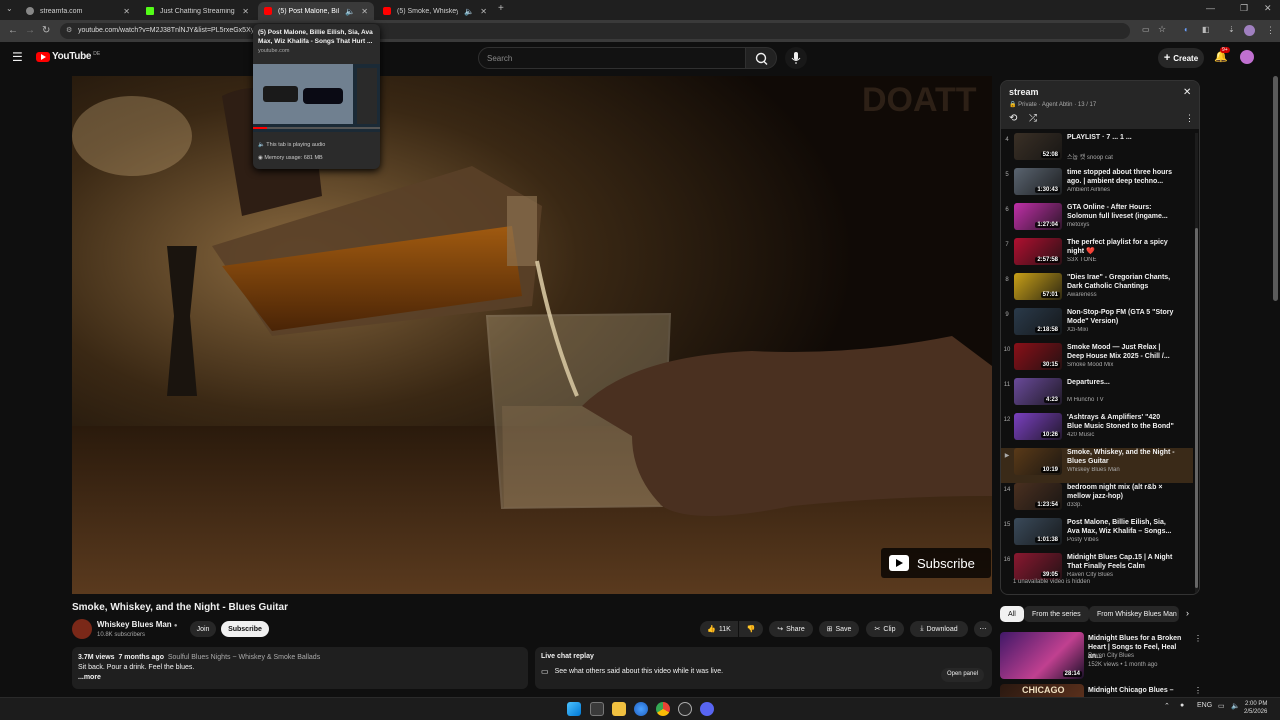 Image resolution: width=1280 pixels, height=720 pixels. Describe the element at coordinates (962, 675) in the screenshot. I see `open-panel-button: Open panel` at that location.